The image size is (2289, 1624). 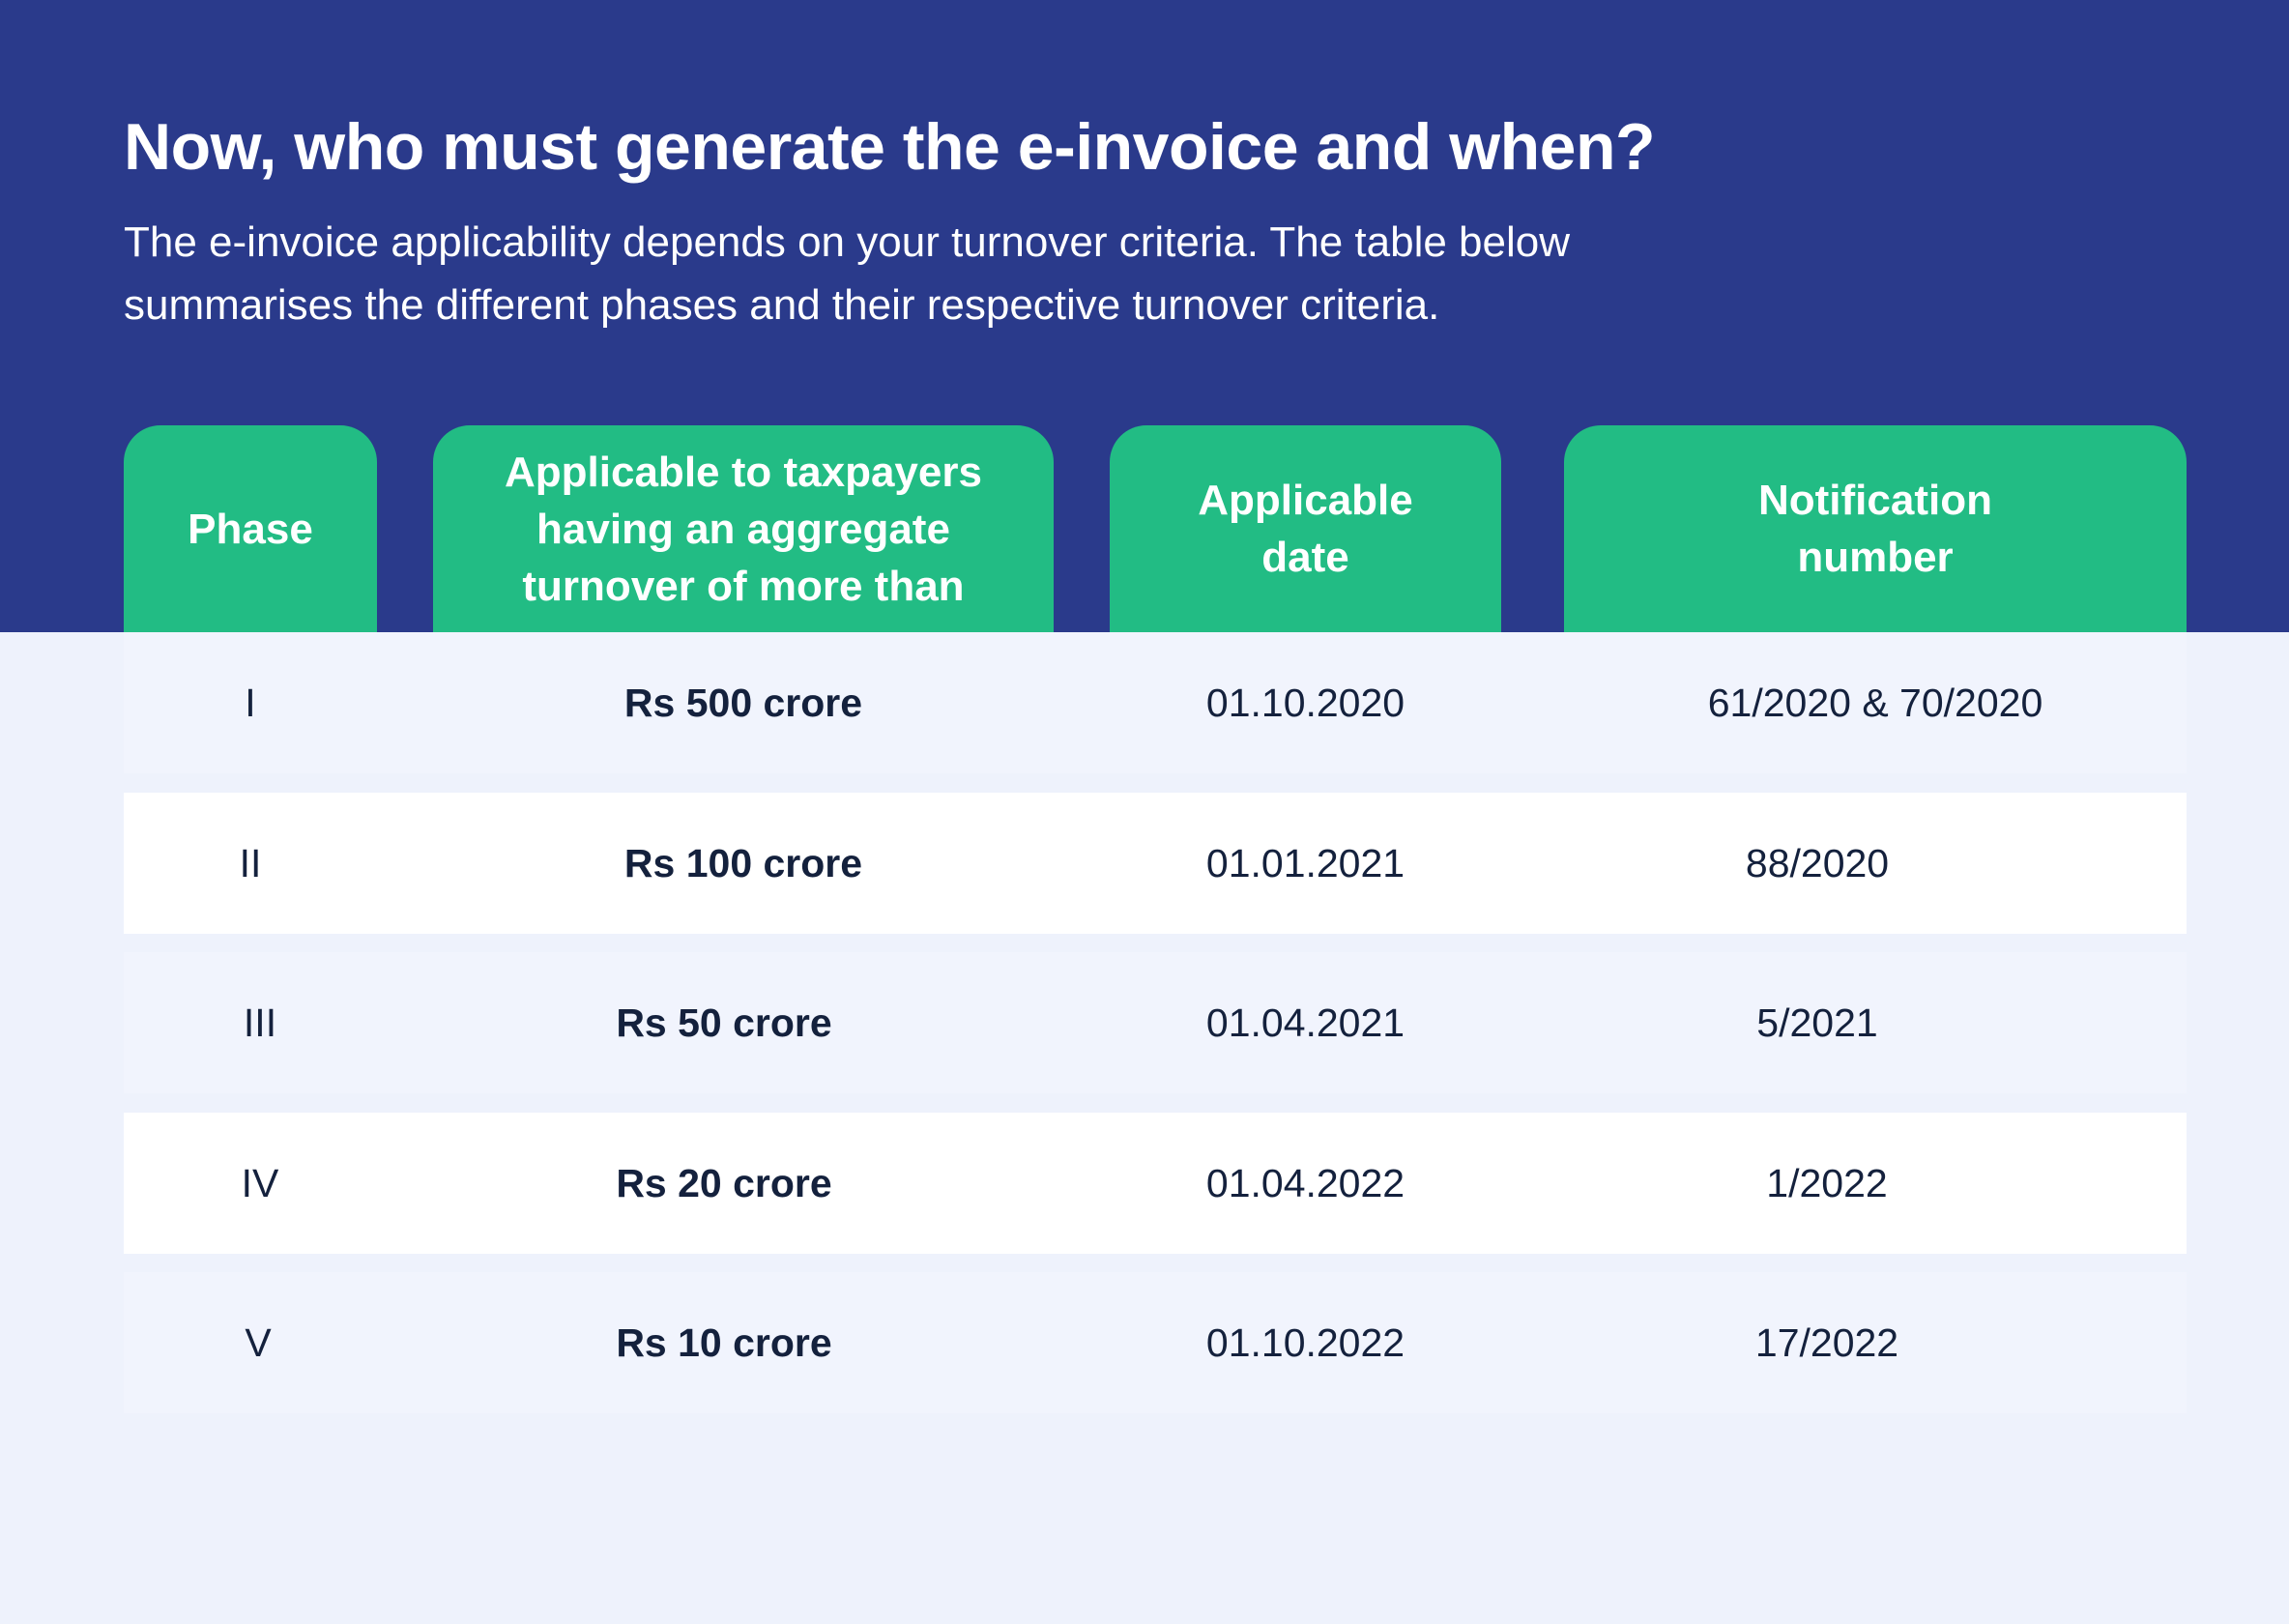 What do you see at coordinates (1305, 1182) in the screenshot?
I see `date-cell: 01.04.2022` at bounding box center [1305, 1182].